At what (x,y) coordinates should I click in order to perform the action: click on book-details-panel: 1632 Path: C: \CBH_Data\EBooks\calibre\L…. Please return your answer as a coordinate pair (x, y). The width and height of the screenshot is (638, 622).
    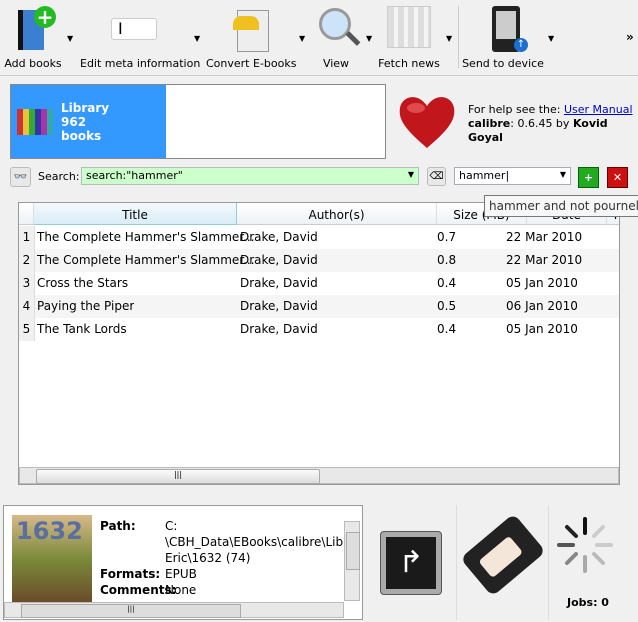
    Looking at the image, I should click on (183, 562).